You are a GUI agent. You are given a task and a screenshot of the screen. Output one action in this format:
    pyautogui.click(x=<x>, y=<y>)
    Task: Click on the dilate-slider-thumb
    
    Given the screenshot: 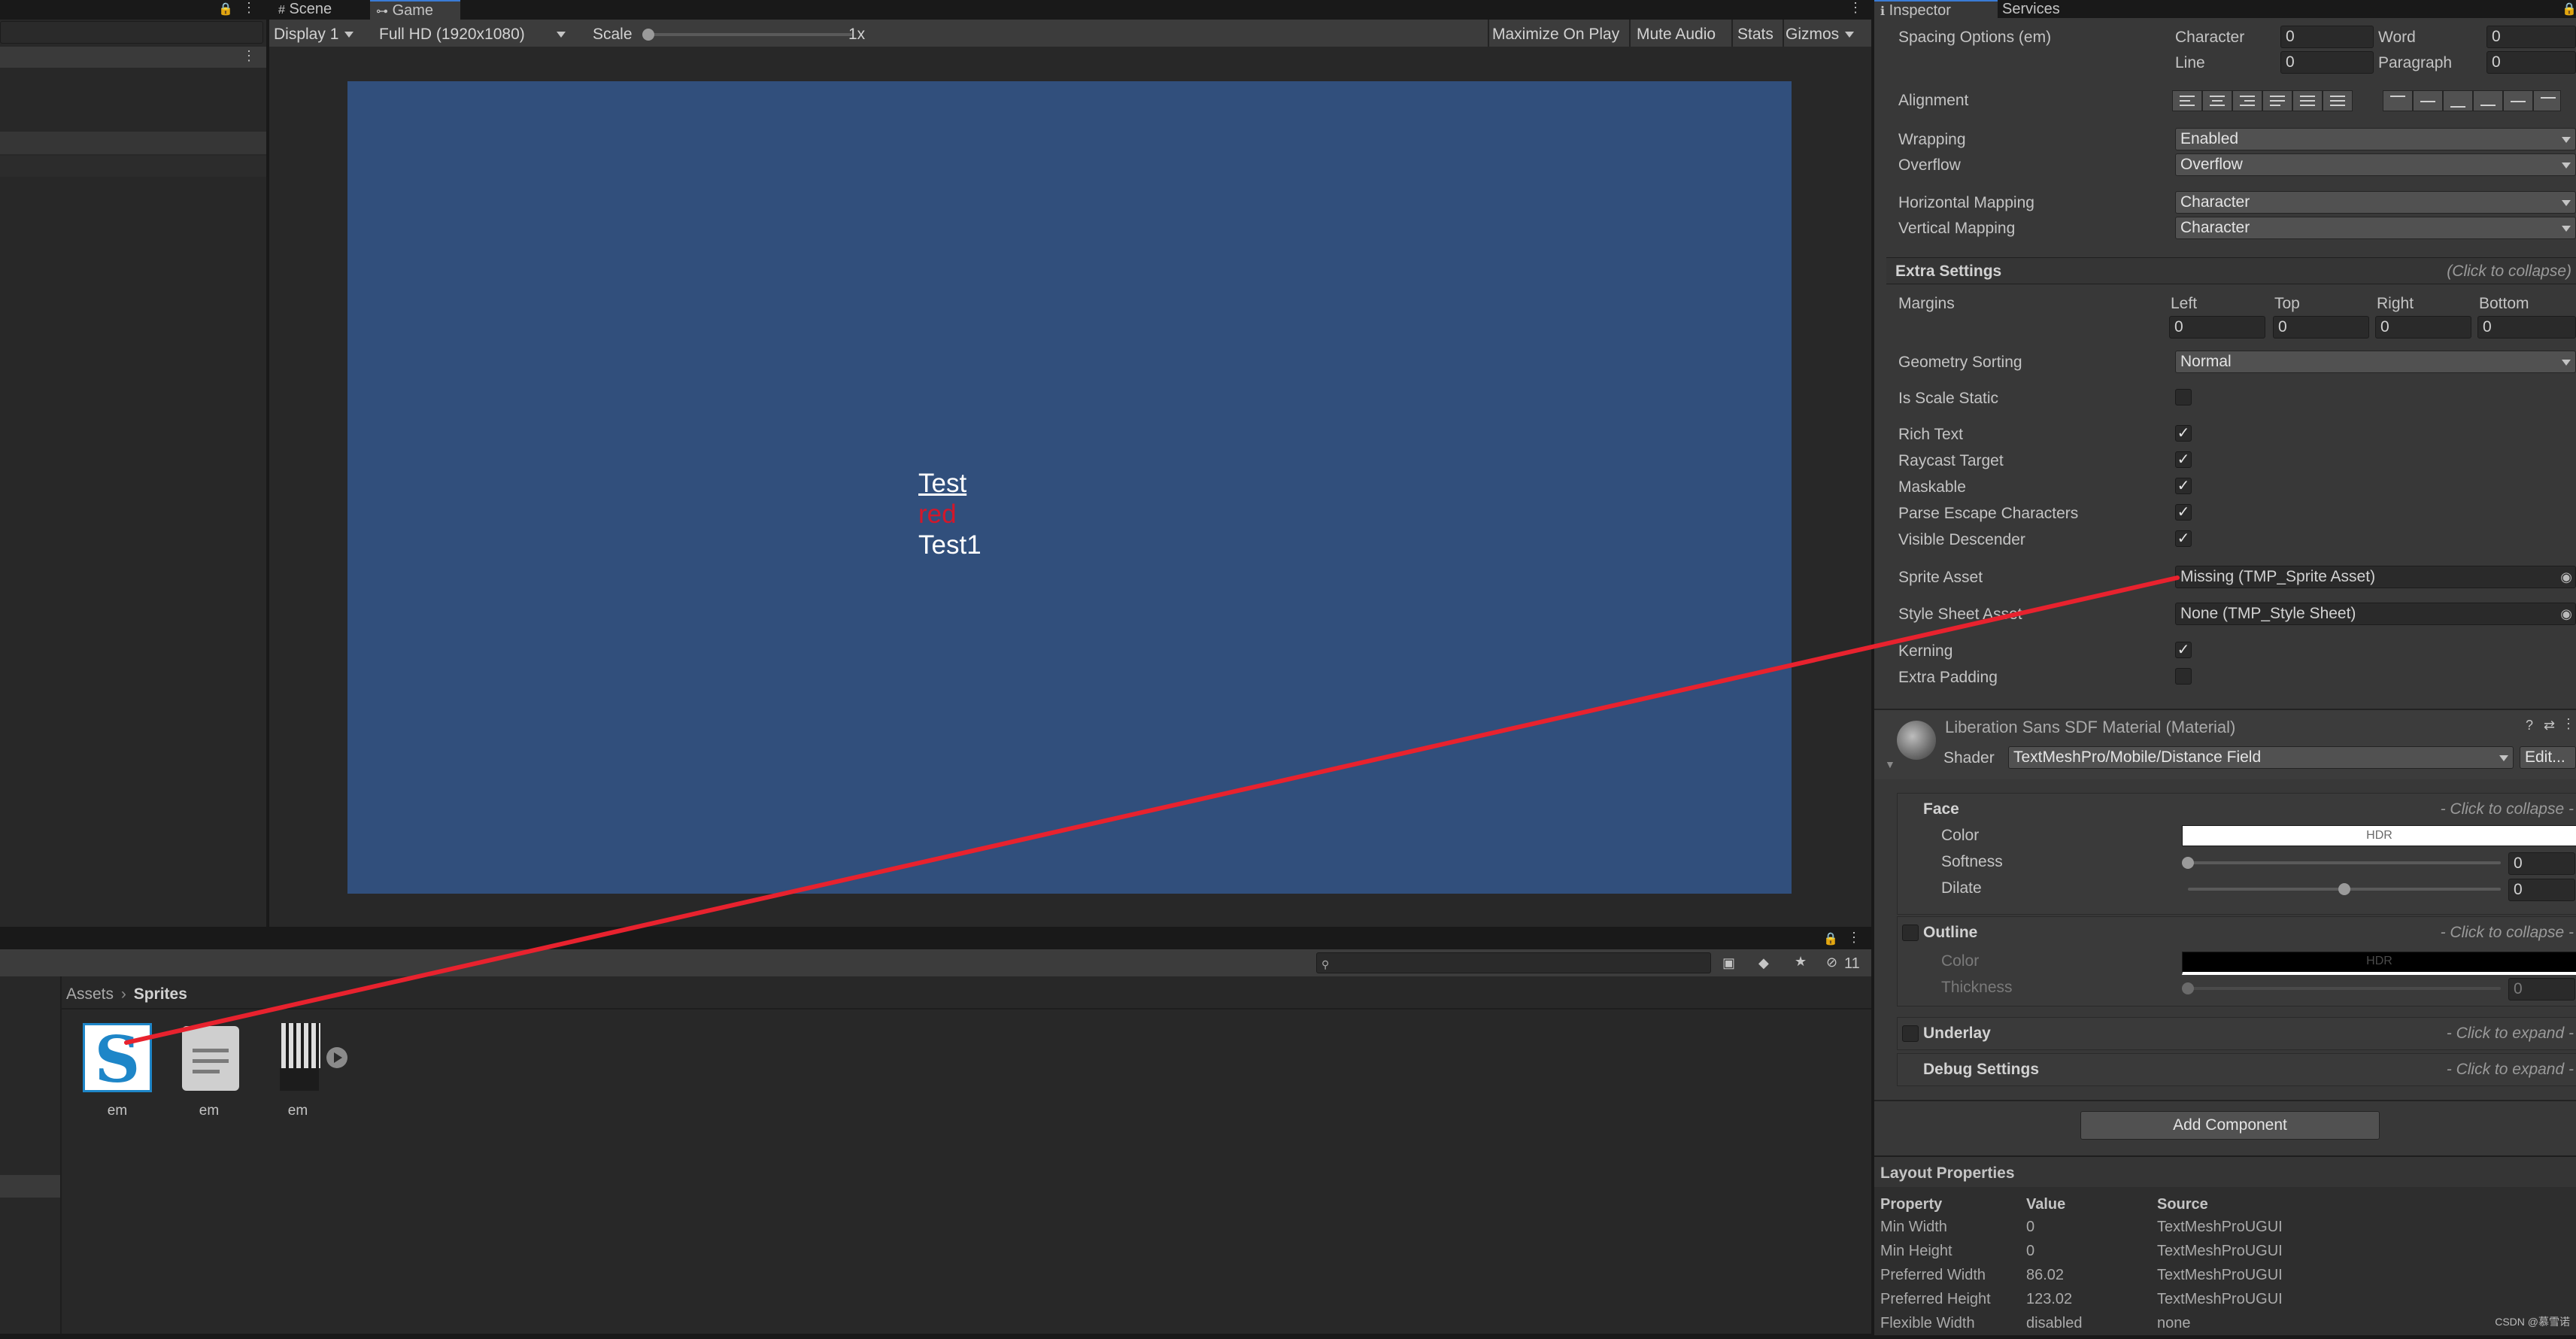 What is the action you would take?
    pyautogui.click(x=2344, y=889)
    